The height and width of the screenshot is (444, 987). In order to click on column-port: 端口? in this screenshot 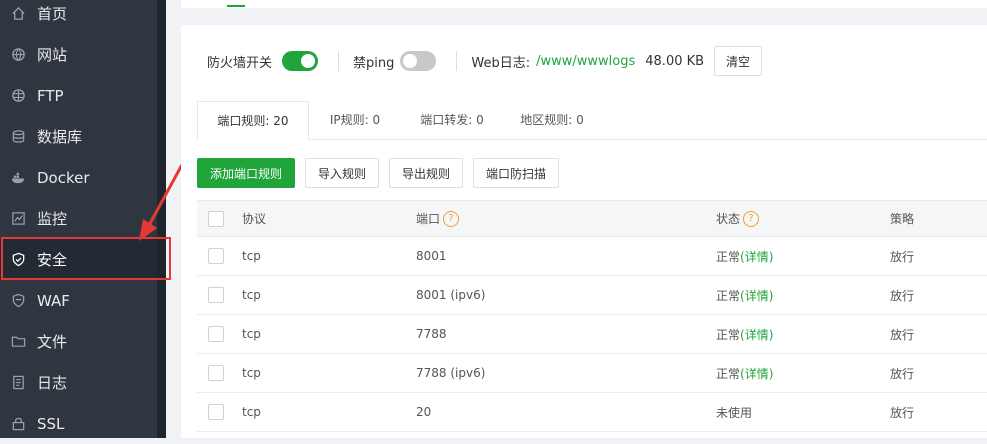, I will do `click(566, 218)`.